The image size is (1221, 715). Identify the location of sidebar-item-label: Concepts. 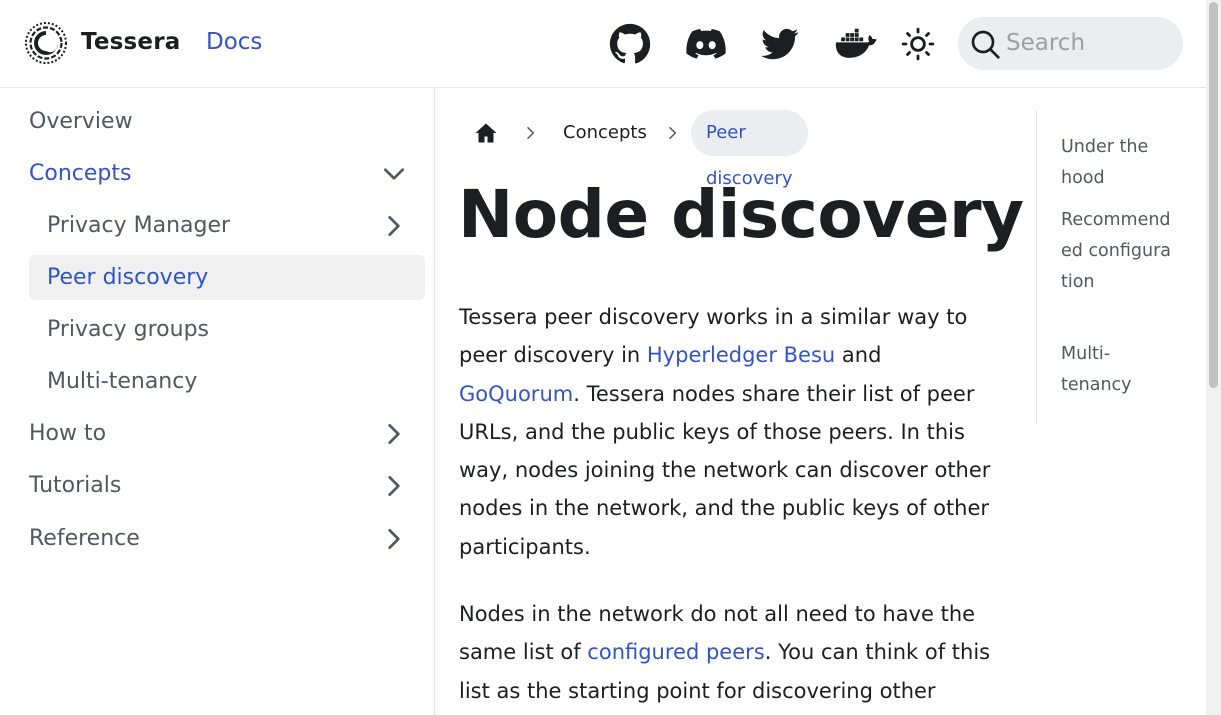
(80, 173).